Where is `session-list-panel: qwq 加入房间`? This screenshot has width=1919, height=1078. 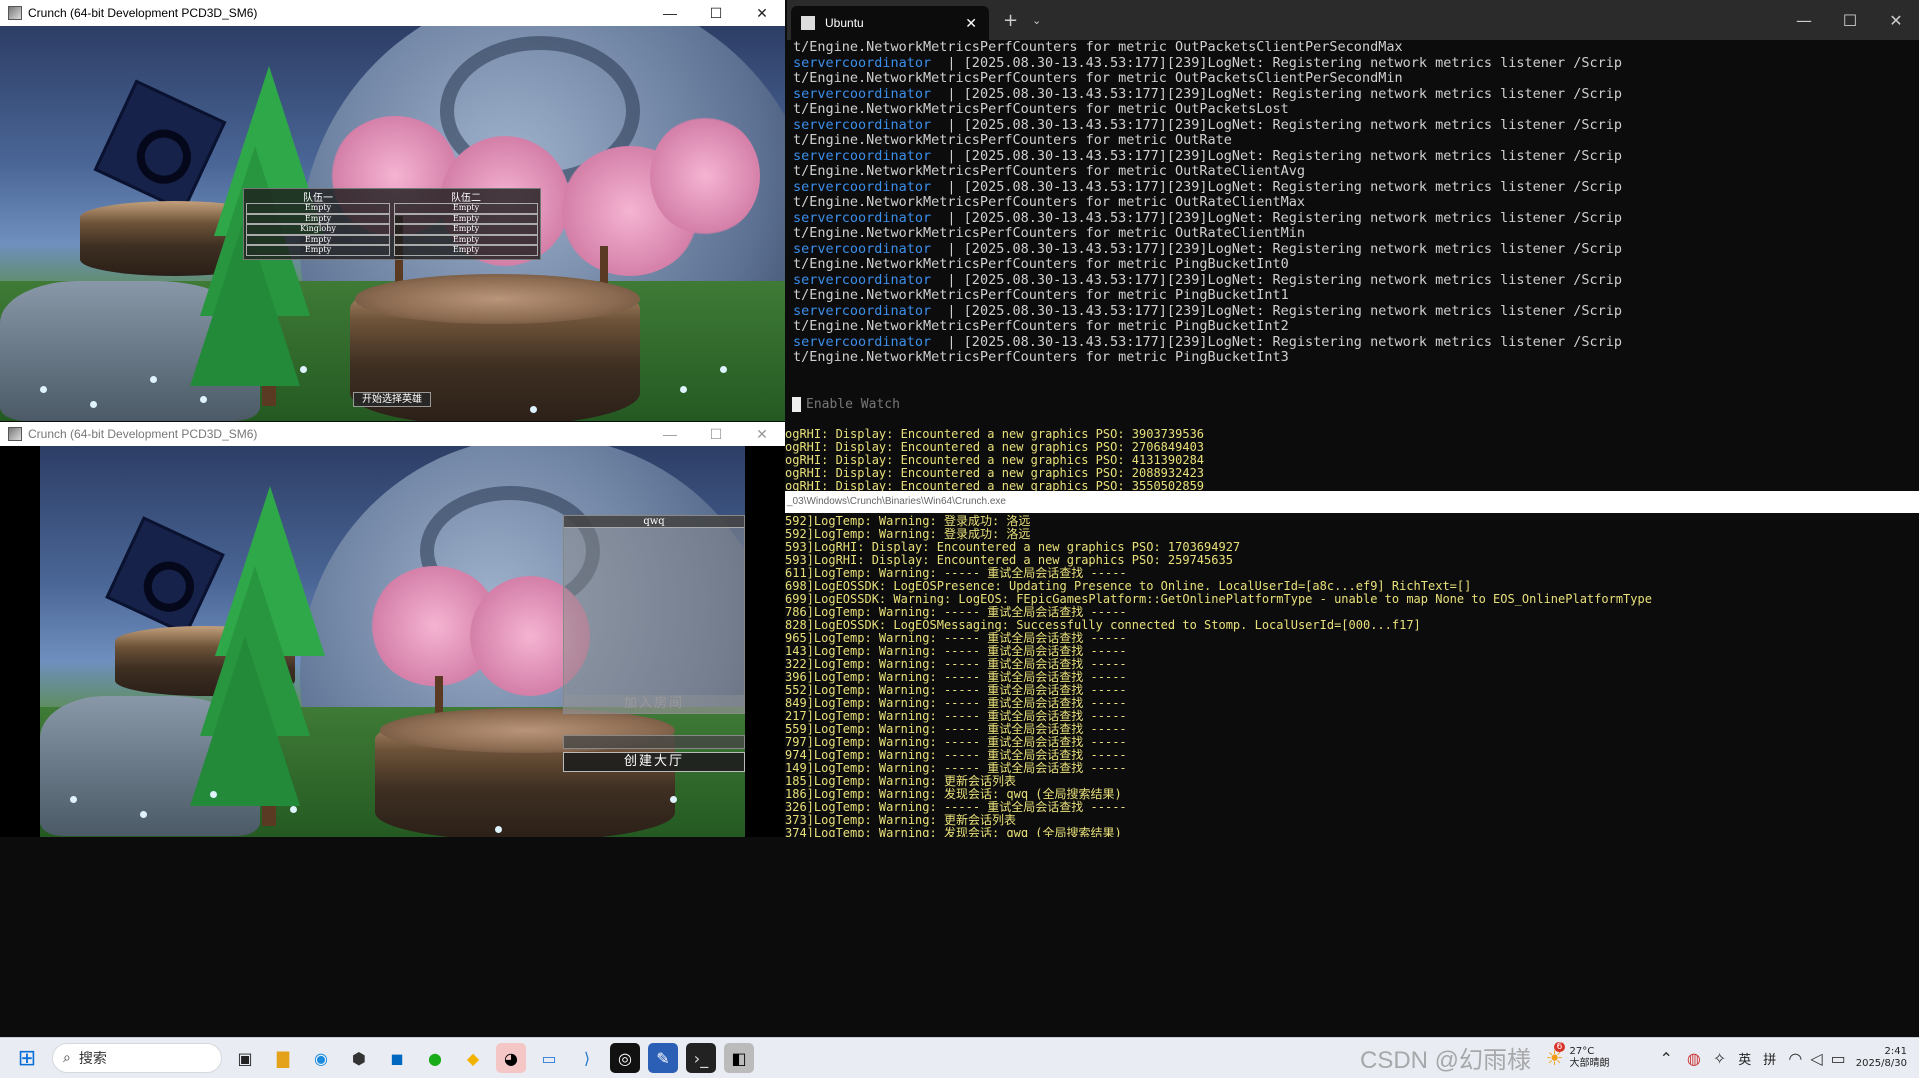 session-list-panel: qwq 加入房间 is located at coordinates (654, 614).